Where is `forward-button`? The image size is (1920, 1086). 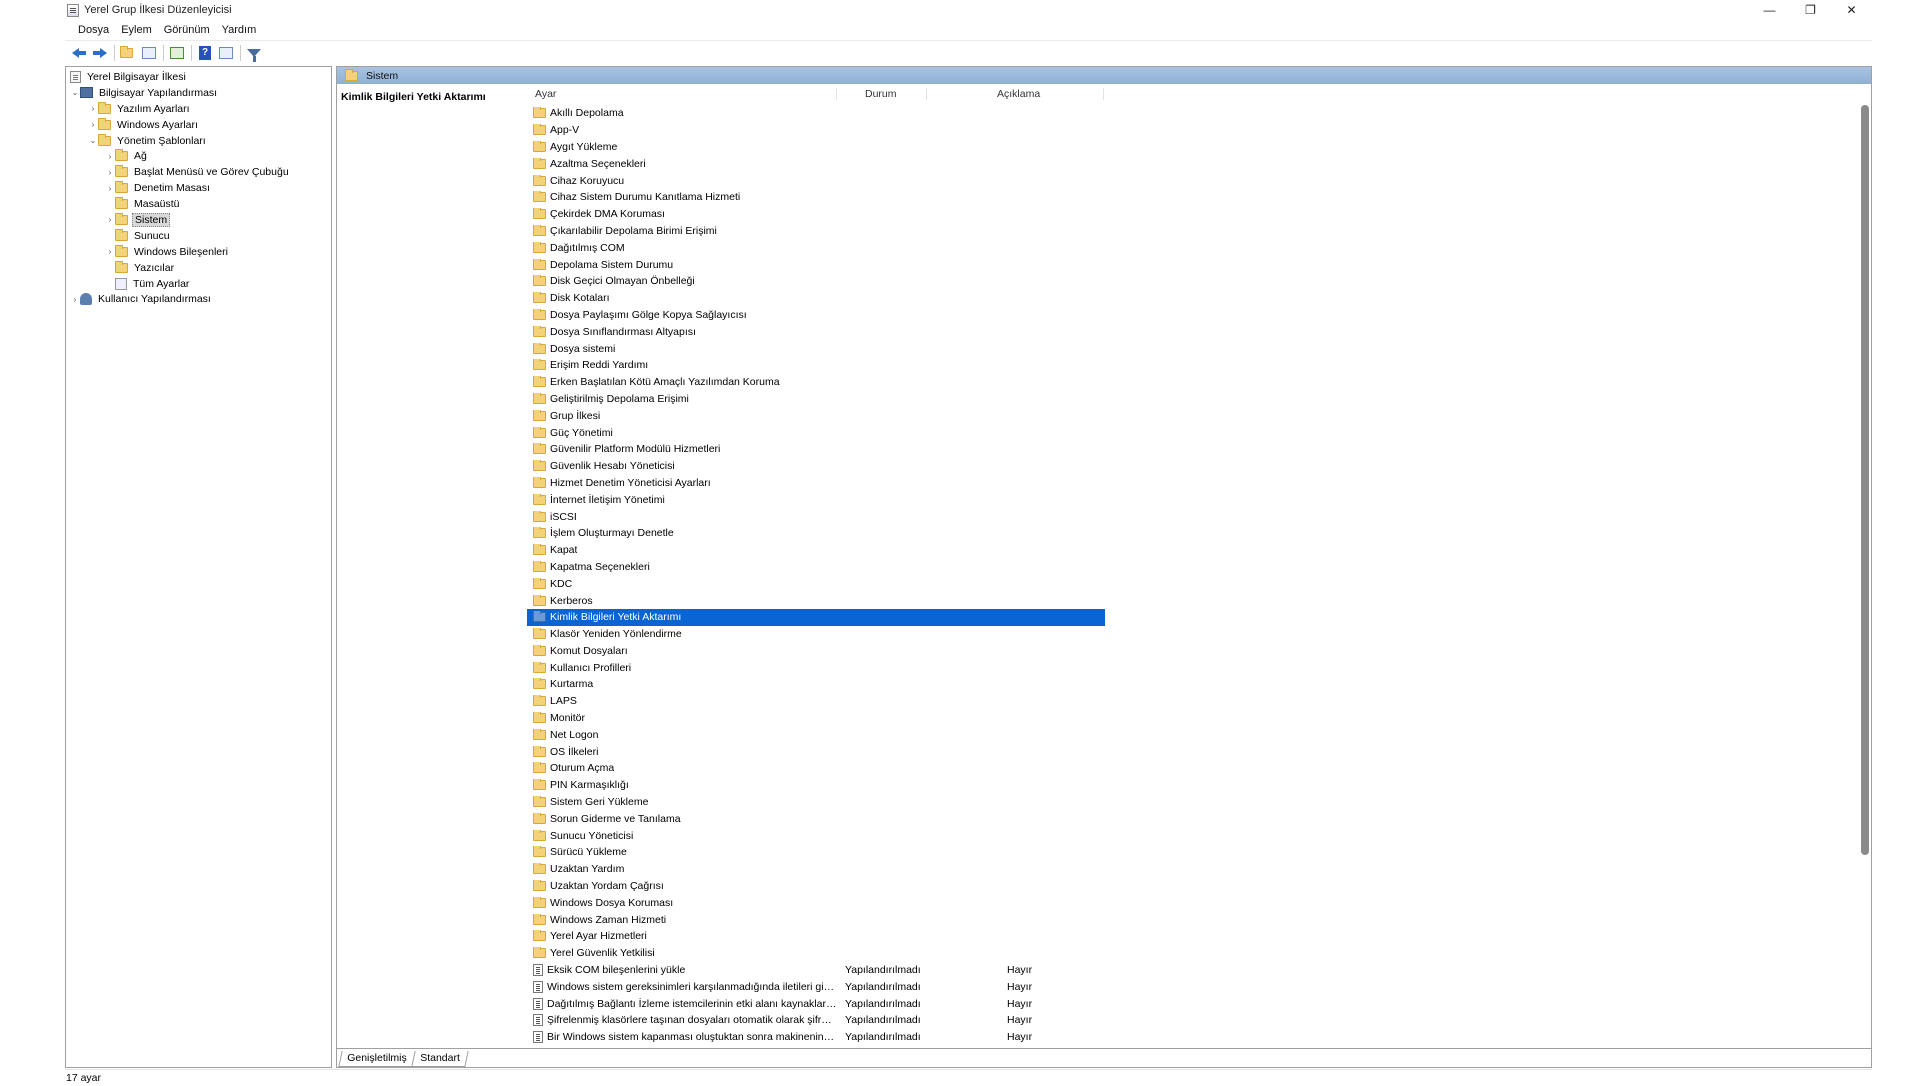
forward-button is located at coordinates (100, 53).